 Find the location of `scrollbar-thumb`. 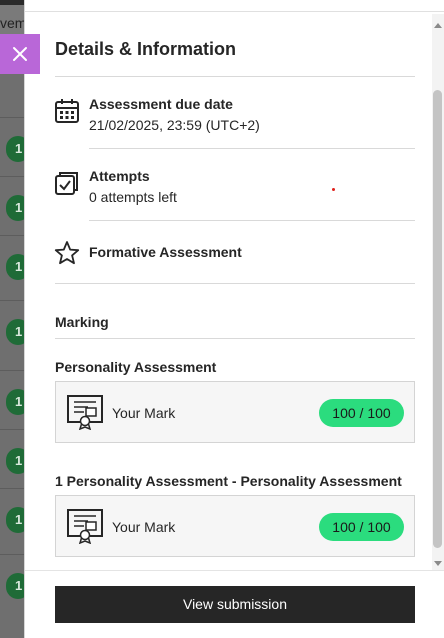

scrollbar-thumb is located at coordinates (437, 319).